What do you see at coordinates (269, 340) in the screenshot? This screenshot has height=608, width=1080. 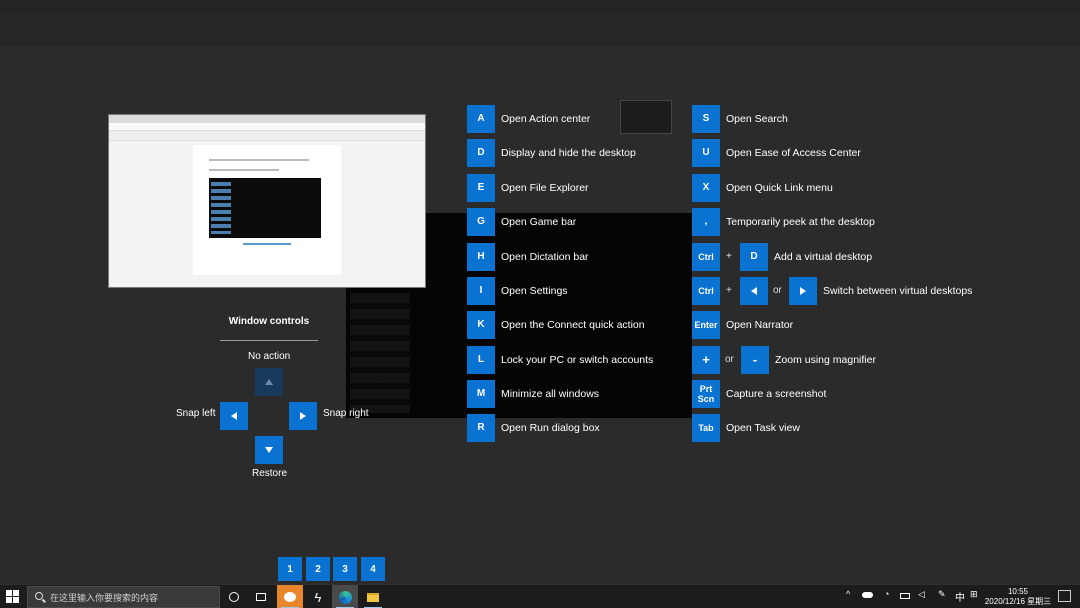 I see `window-controls-divider` at bounding box center [269, 340].